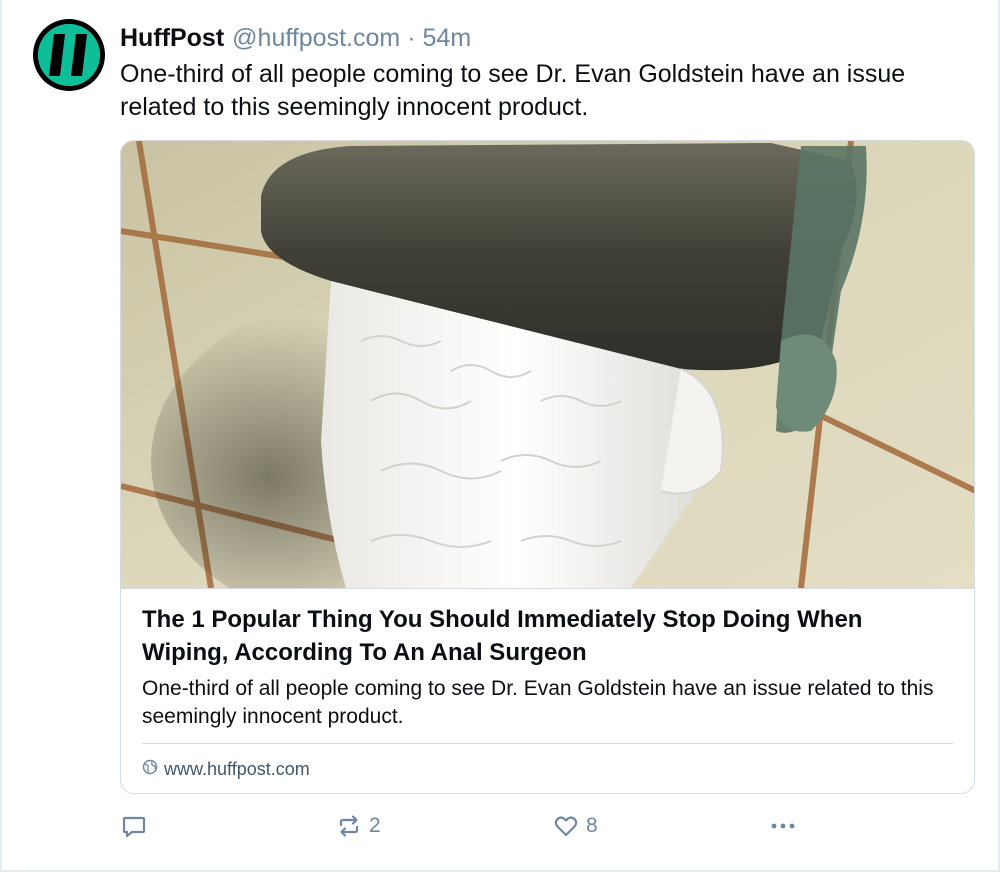 This screenshot has height=872, width=1000. I want to click on repost-button: 2, so click(358, 826).